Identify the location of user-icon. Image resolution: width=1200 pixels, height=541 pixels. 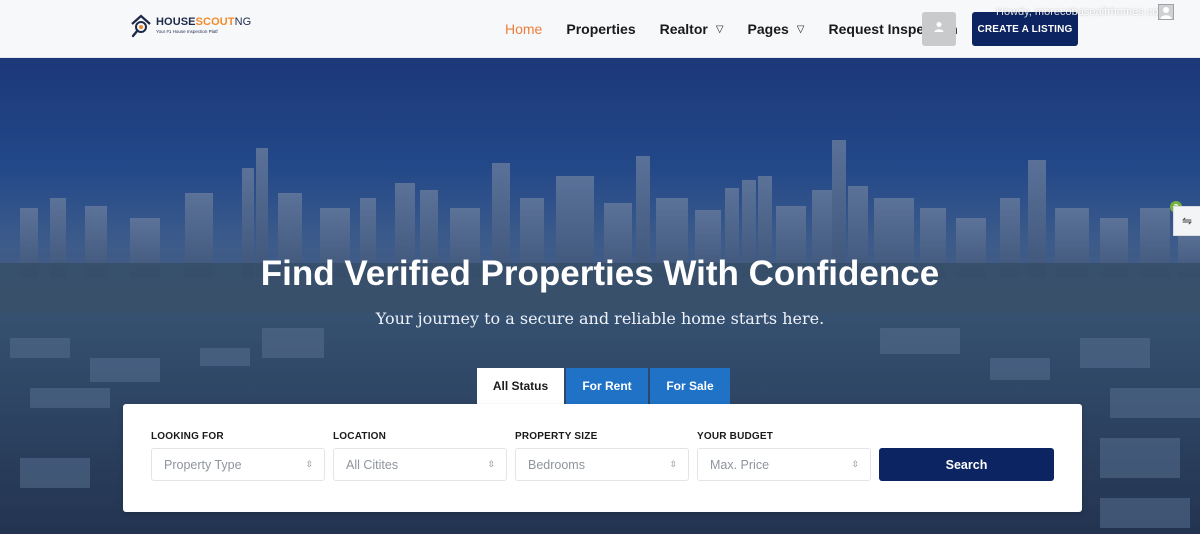
(939, 29).